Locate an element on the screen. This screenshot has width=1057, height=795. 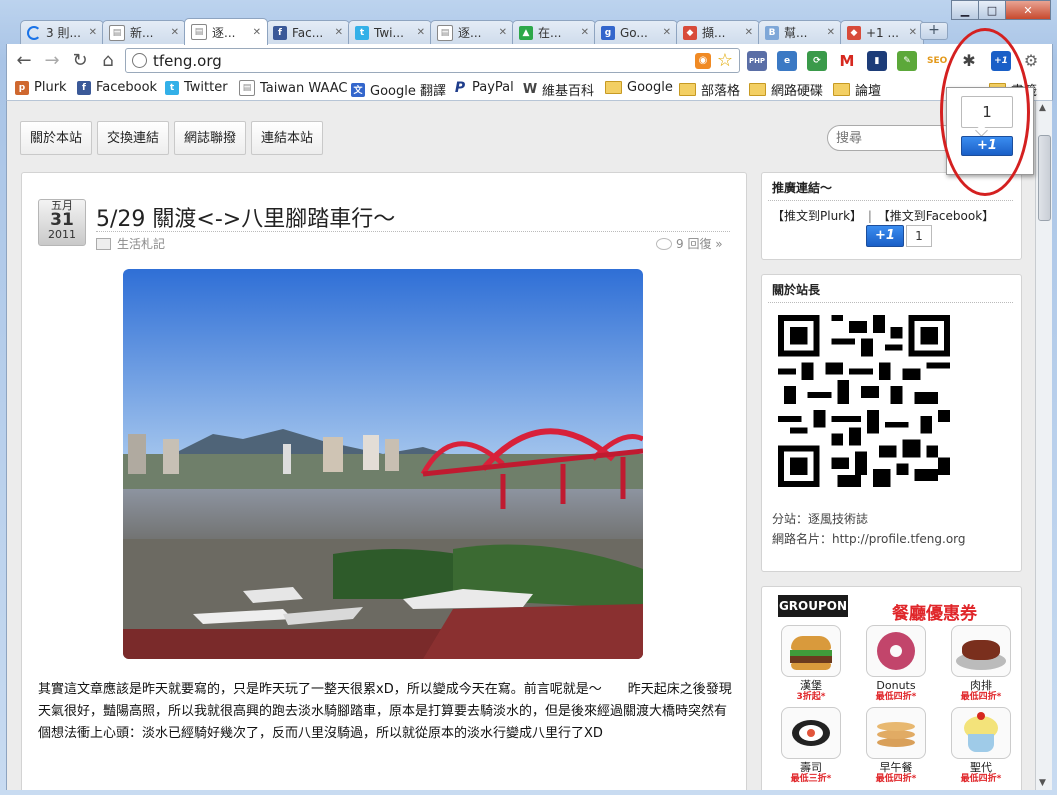
deal-donuts: Donuts 最低四折* is located at coordinates (896, 663).